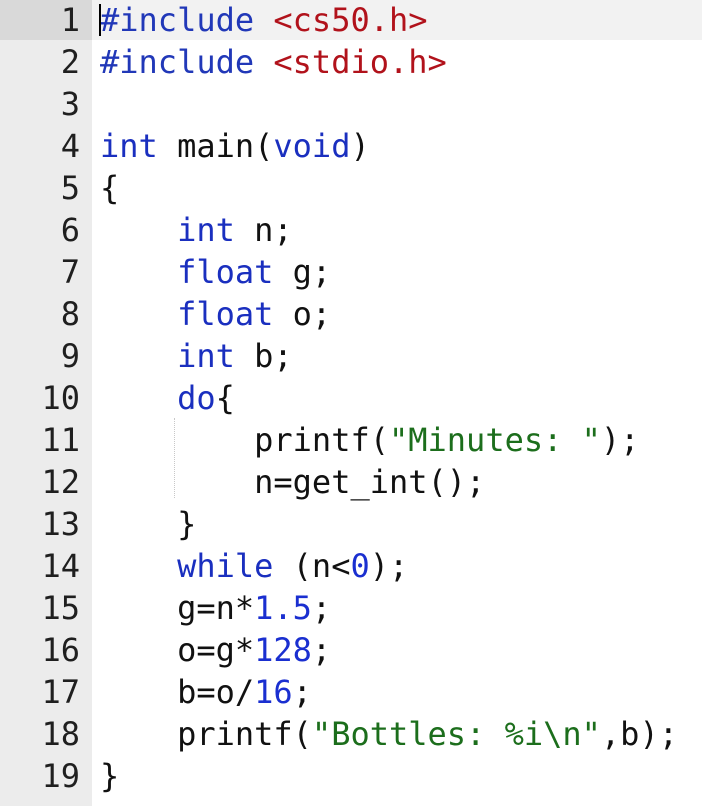  I want to click on code-token: 1.5, so click(283, 608).